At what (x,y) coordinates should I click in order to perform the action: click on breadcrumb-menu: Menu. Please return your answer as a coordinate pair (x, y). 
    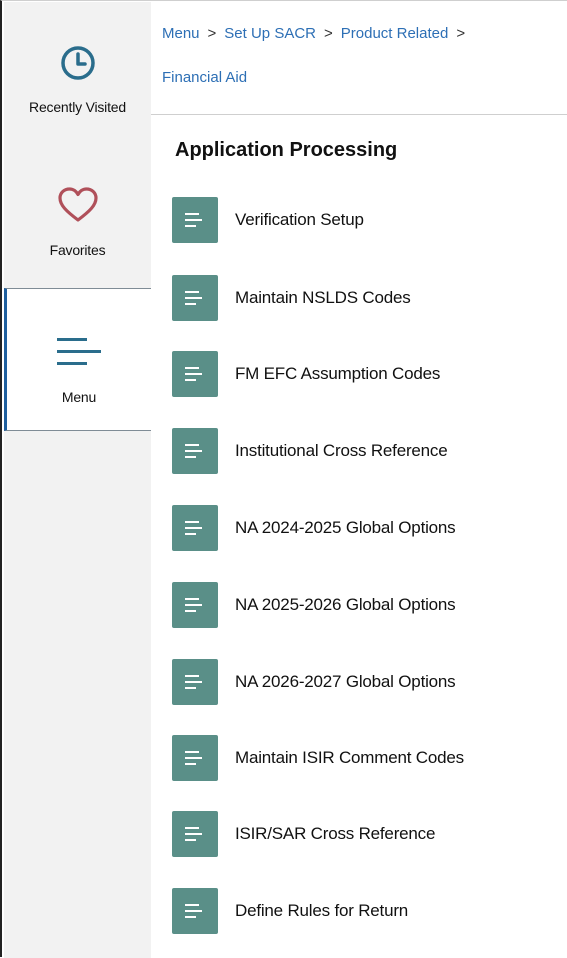
    Looking at the image, I should click on (181, 33).